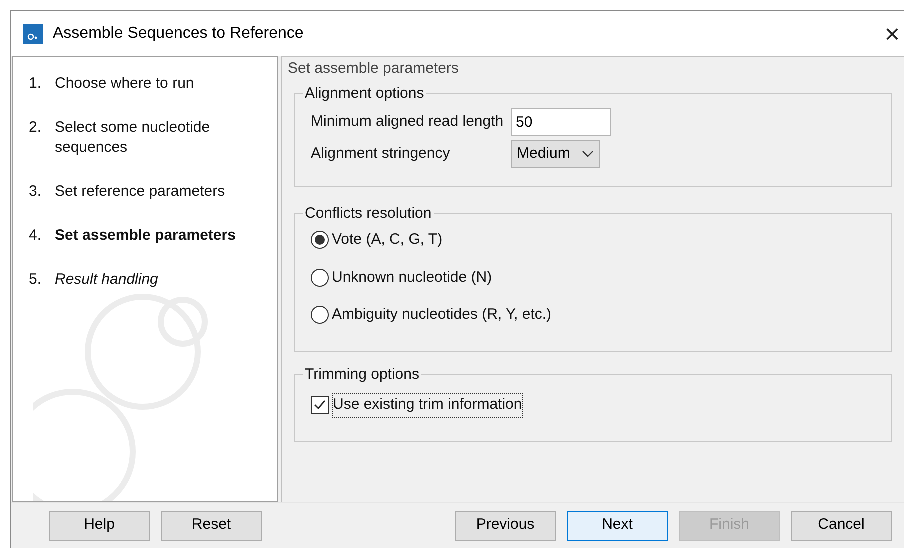 The height and width of the screenshot is (548, 904). What do you see at coordinates (892, 33) in the screenshot?
I see `close-button: ×` at bounding box center [892, 33].